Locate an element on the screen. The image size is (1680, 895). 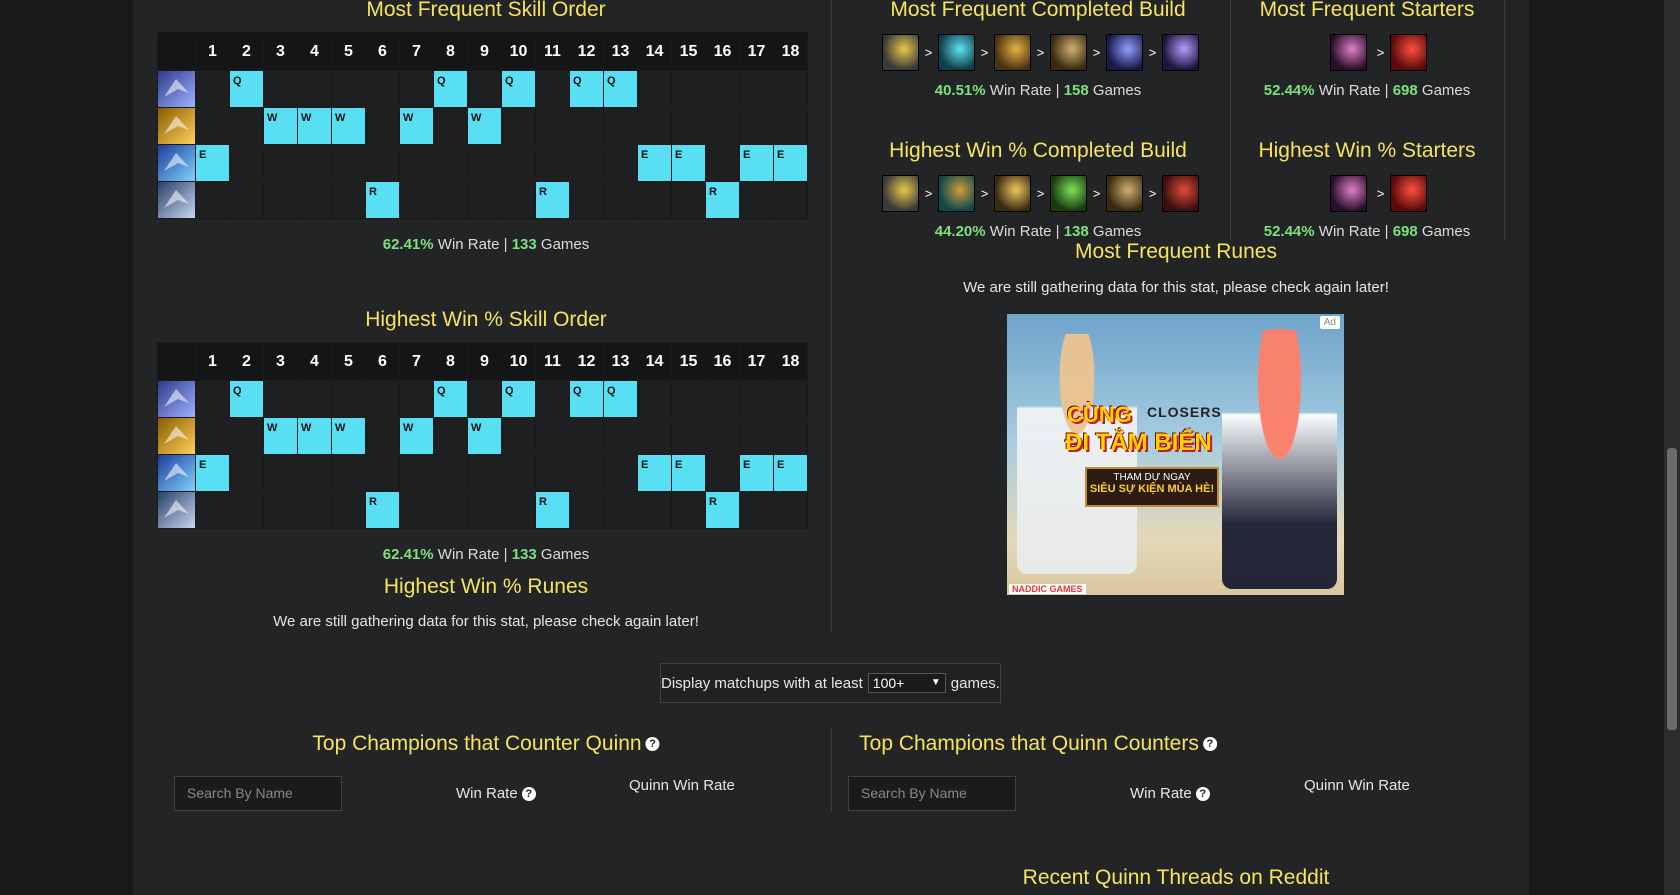
level-header: 3 is located at coordinates (280, 361).